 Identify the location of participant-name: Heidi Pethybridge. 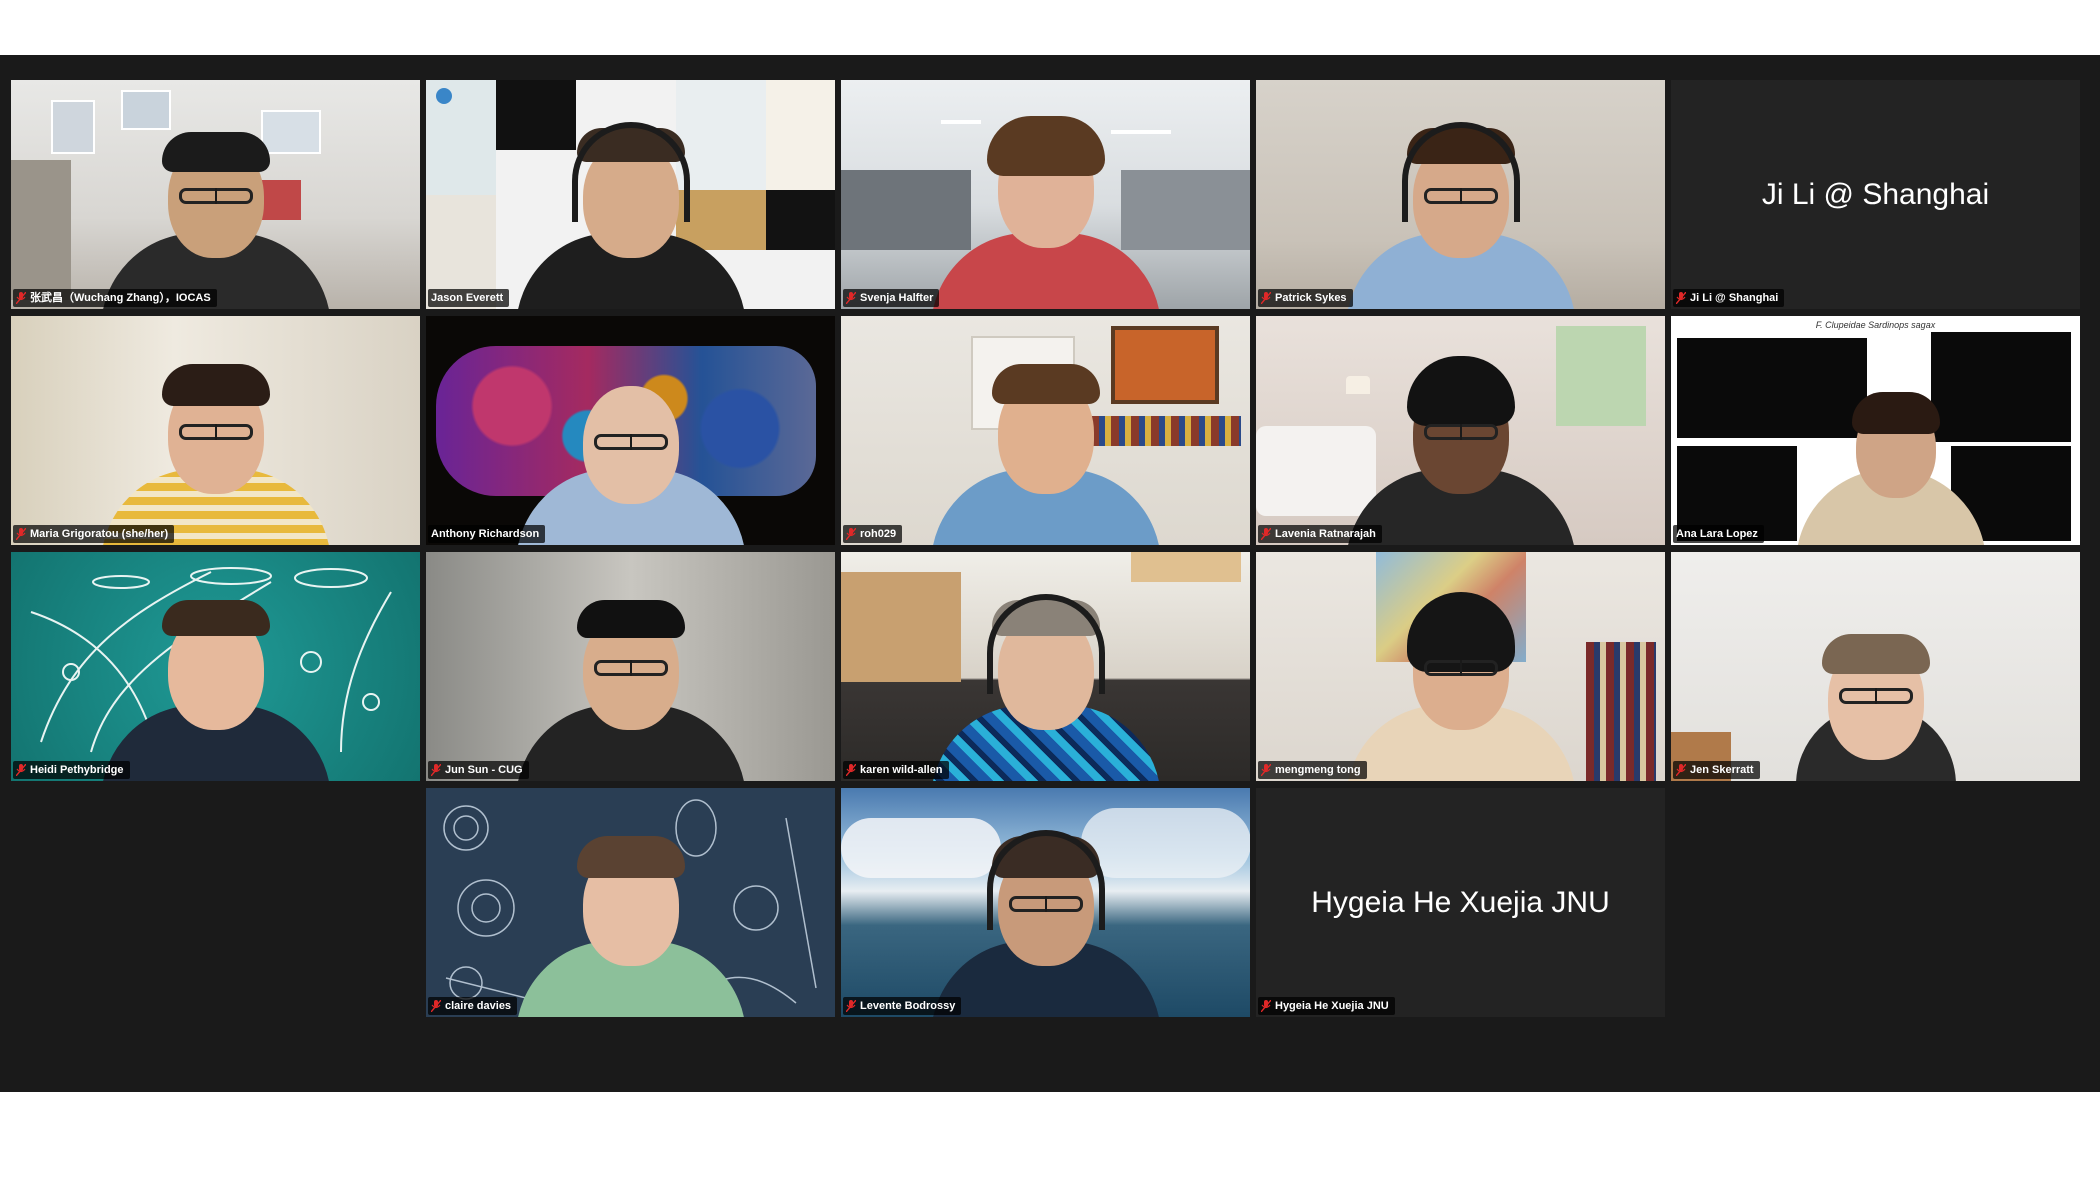
(77, 770).